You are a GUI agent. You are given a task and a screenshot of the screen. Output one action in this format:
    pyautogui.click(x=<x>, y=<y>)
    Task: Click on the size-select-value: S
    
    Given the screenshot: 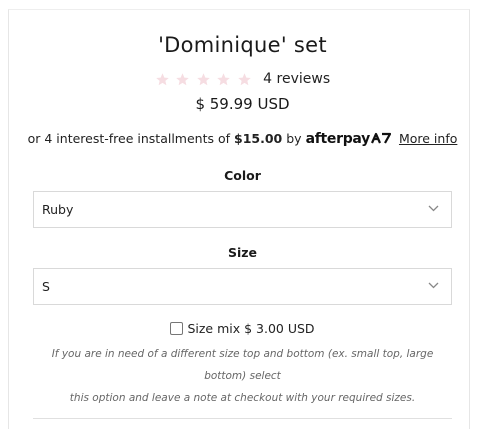 What is the action you would take?
    pyautogui.click(x=46, y=286)
    